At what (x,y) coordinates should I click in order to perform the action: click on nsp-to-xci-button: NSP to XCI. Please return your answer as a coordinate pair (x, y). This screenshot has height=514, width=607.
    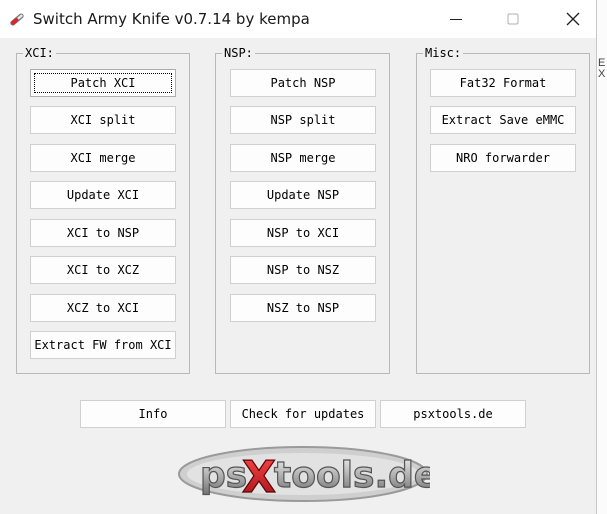
    Looking at the image, I should click on (303, 233).